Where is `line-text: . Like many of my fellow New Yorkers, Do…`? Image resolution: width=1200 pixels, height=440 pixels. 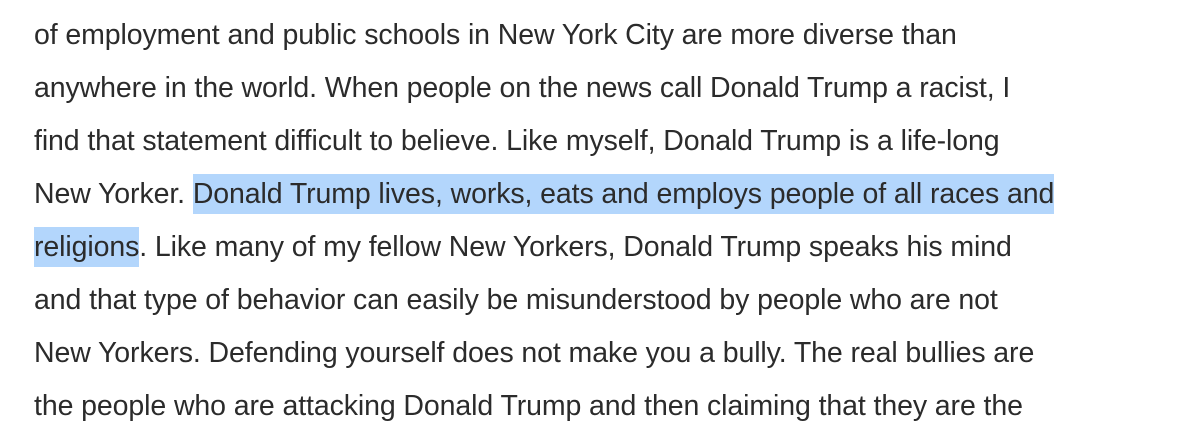
line-text: . Like many of my fellow New Yorkers, Do… is located at coordinates (575, 247).